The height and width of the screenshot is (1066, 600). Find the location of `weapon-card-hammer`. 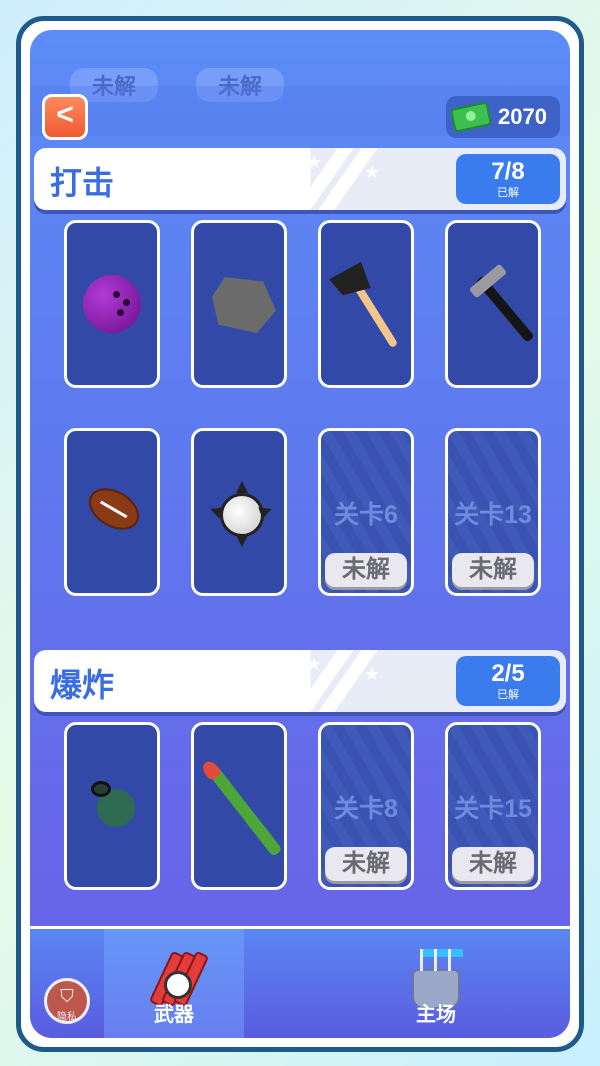

weapon-card-hammer is located at coordinates (493, 304).